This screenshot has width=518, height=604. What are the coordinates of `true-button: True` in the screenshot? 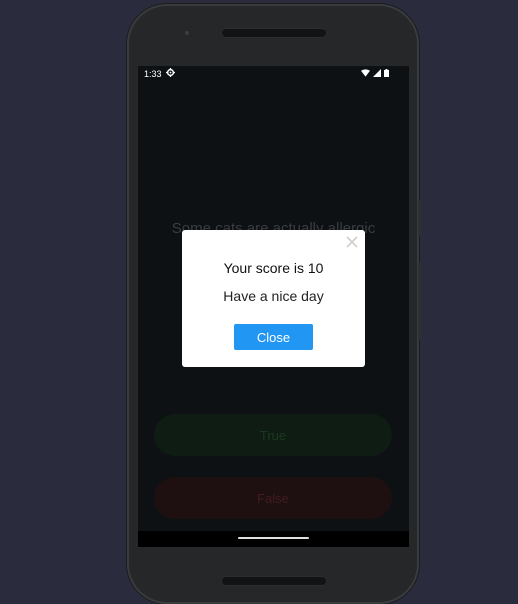 It's located at (273, 435).